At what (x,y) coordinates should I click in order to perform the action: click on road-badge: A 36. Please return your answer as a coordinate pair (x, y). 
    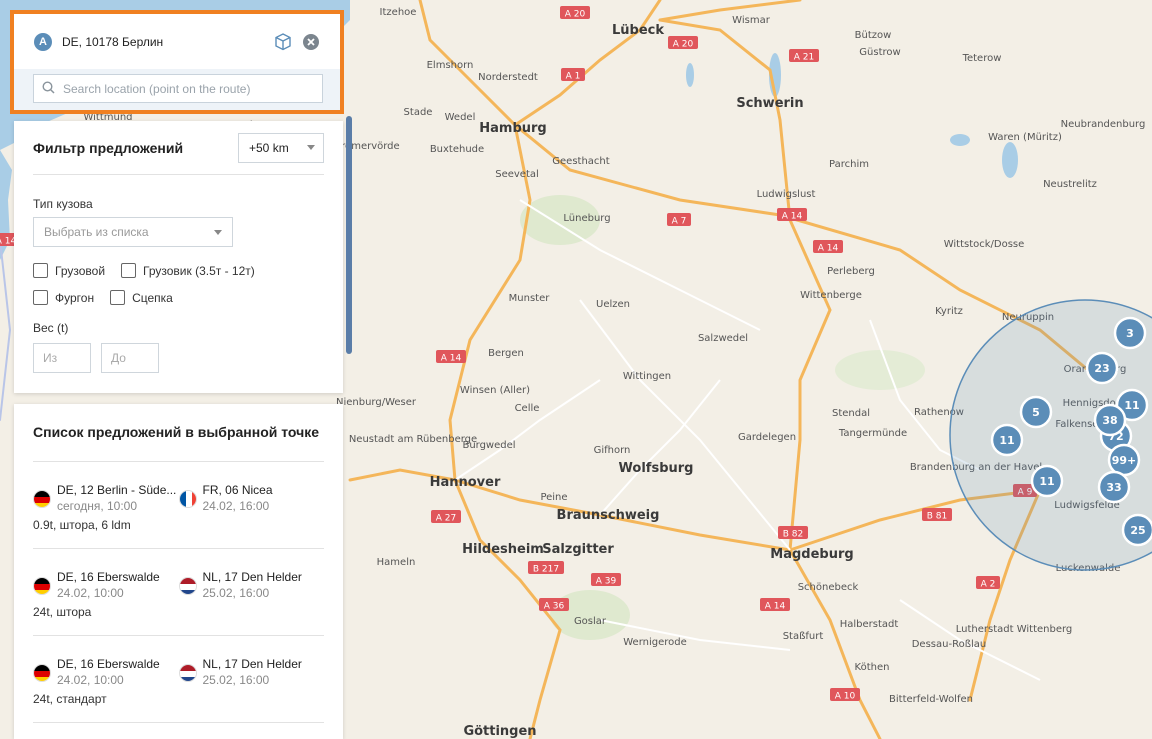
    Looking at the image, I should click on (554, 607).